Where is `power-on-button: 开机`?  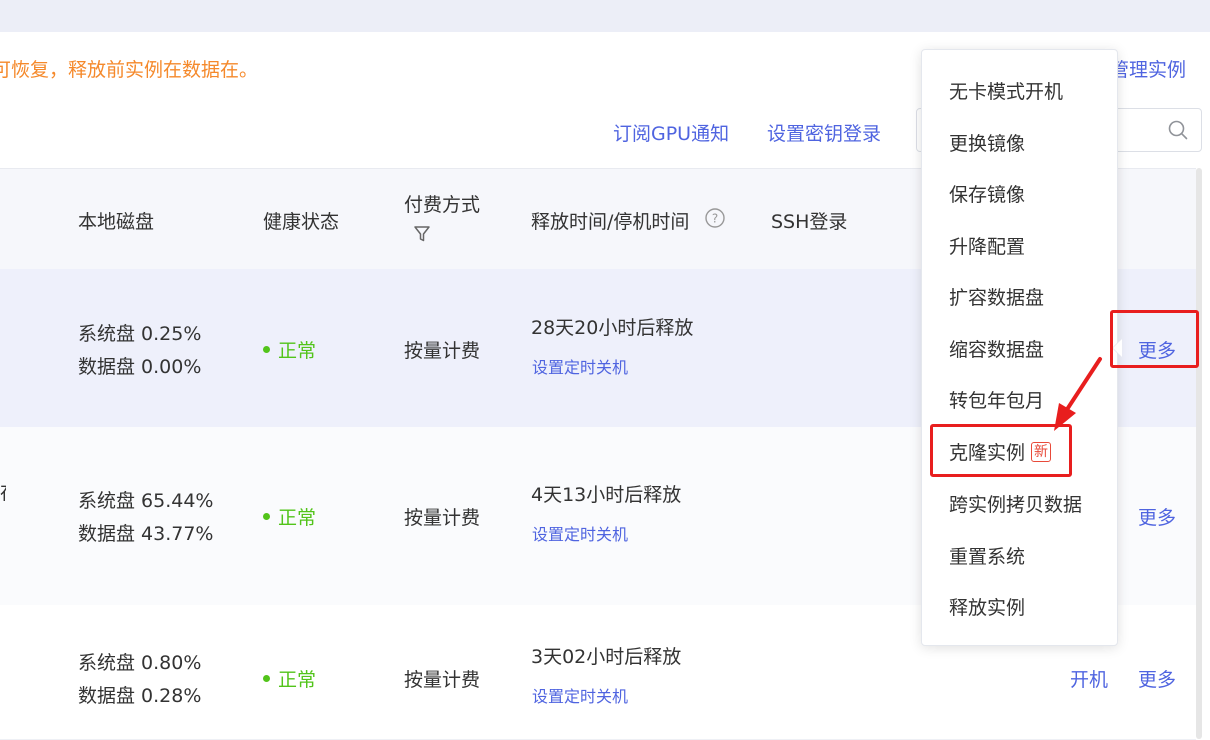 power-on-button: 开机 is located at coordinates (1089, 678).